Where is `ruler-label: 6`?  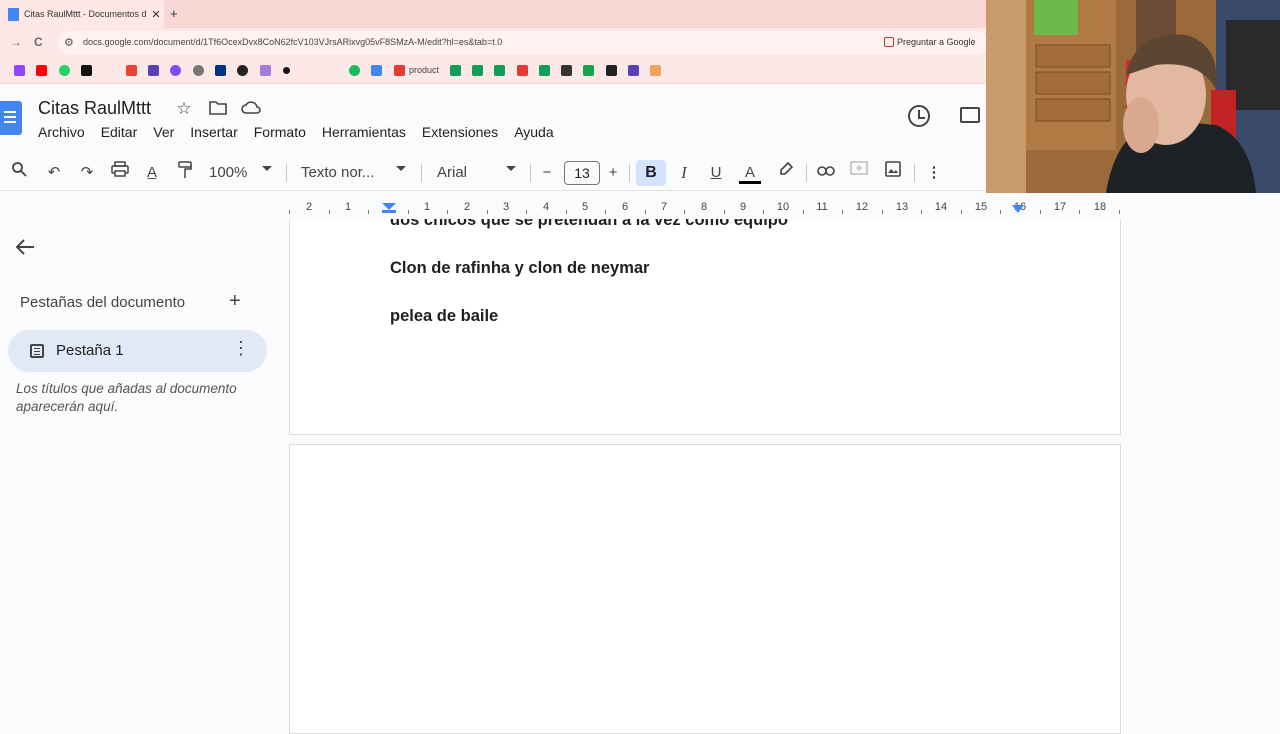
ruler-label: 6 is located at coordinates (625, 207).